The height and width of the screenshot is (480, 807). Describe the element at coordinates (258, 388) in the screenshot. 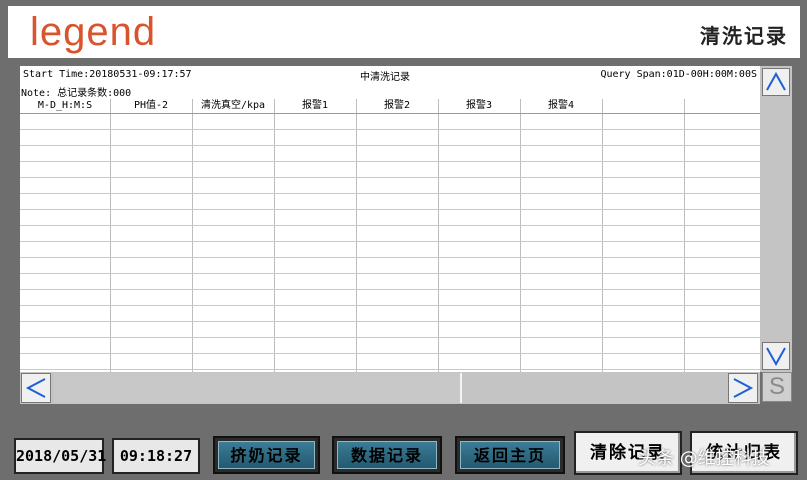

I see `horizontal-scroll-thumb` at that location.